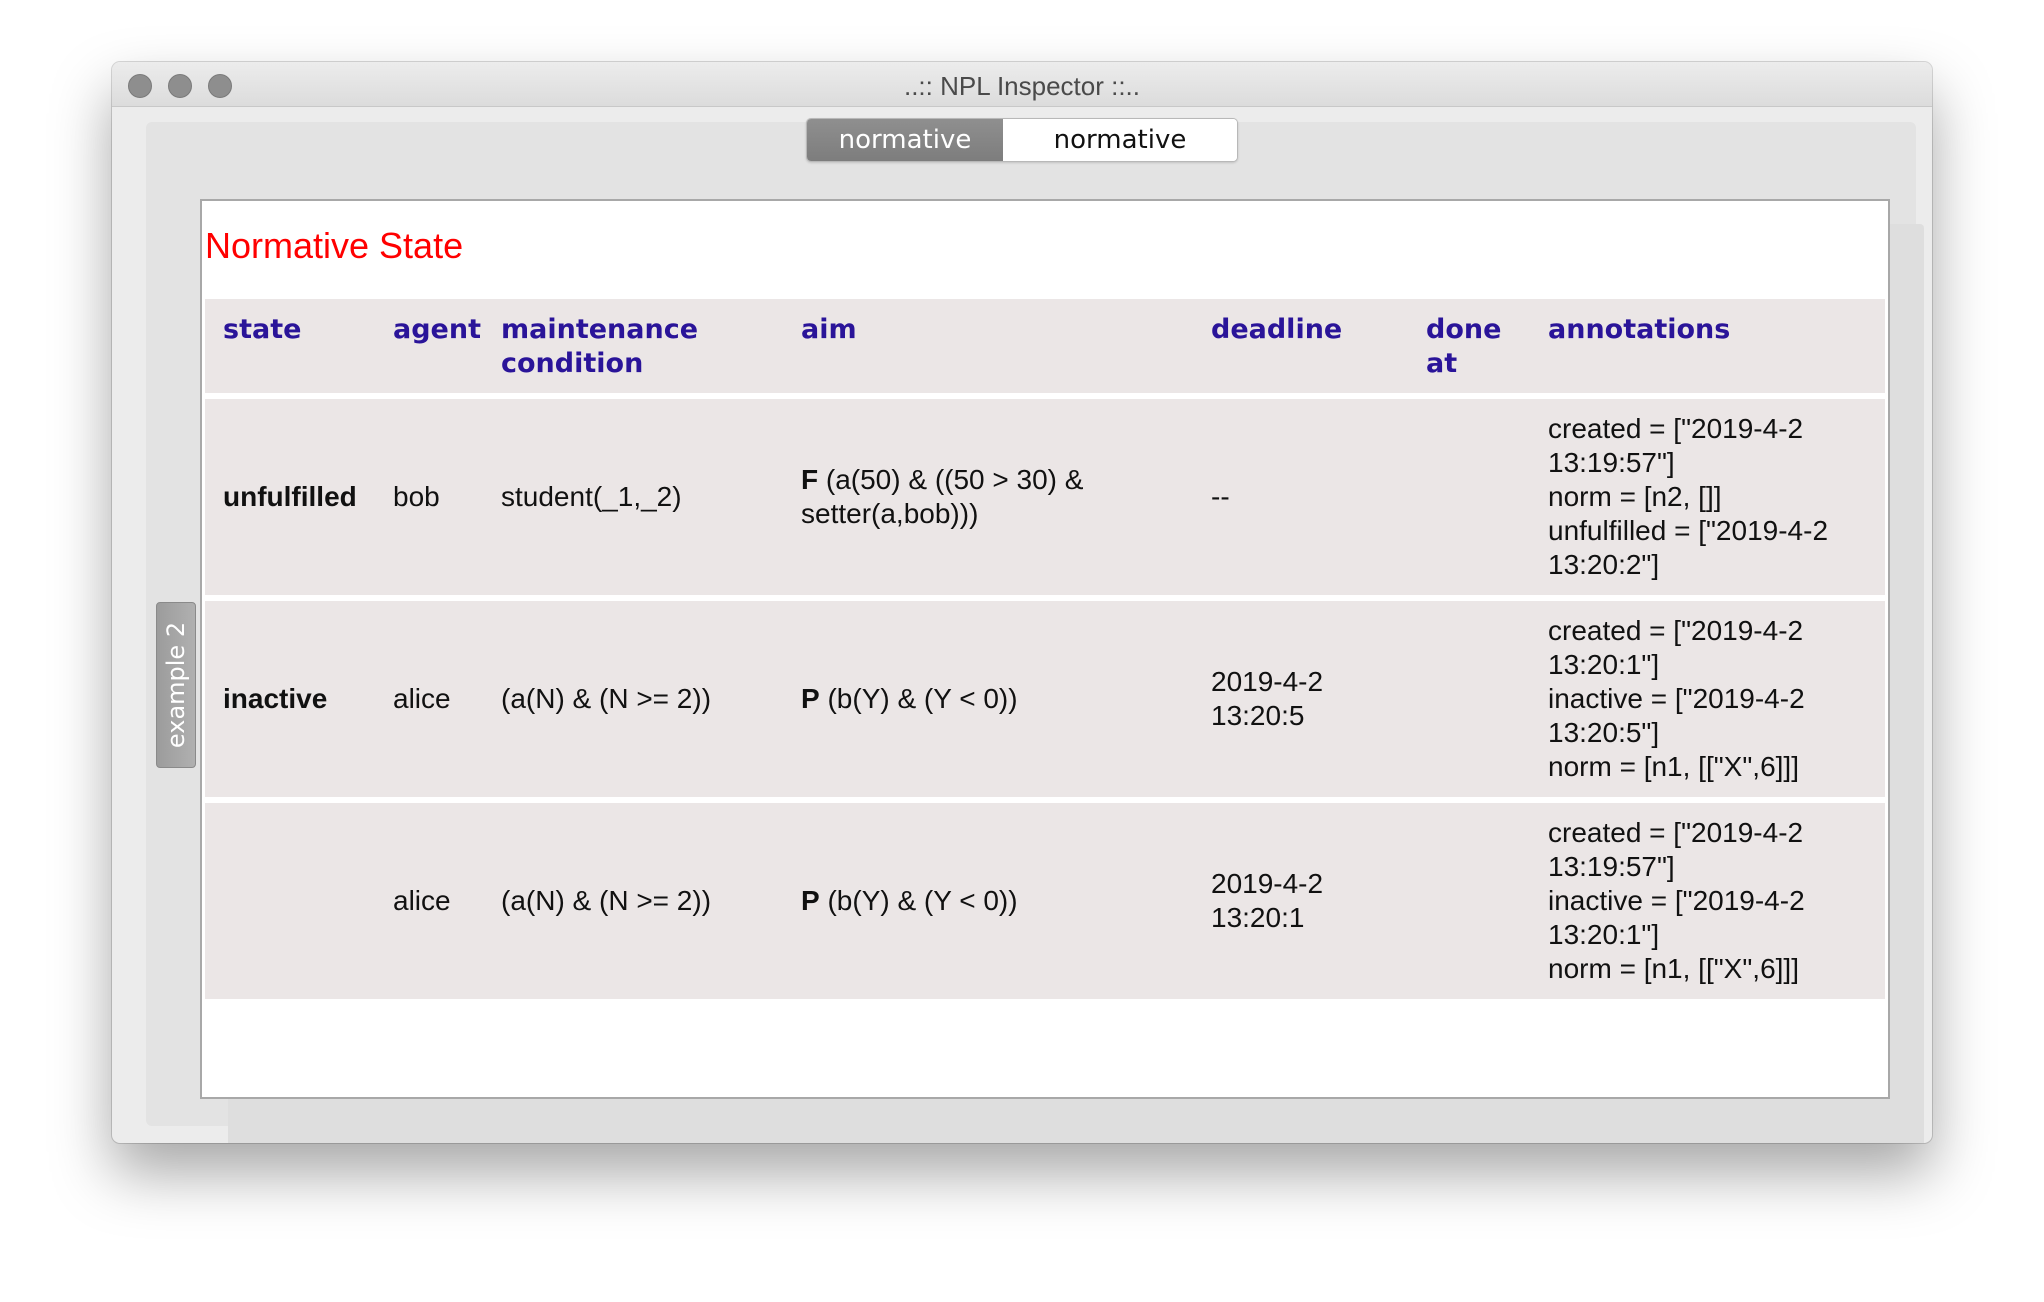 This screenshot has width=2044, height=1302. I want to click on cell-state, so click(290, 901).